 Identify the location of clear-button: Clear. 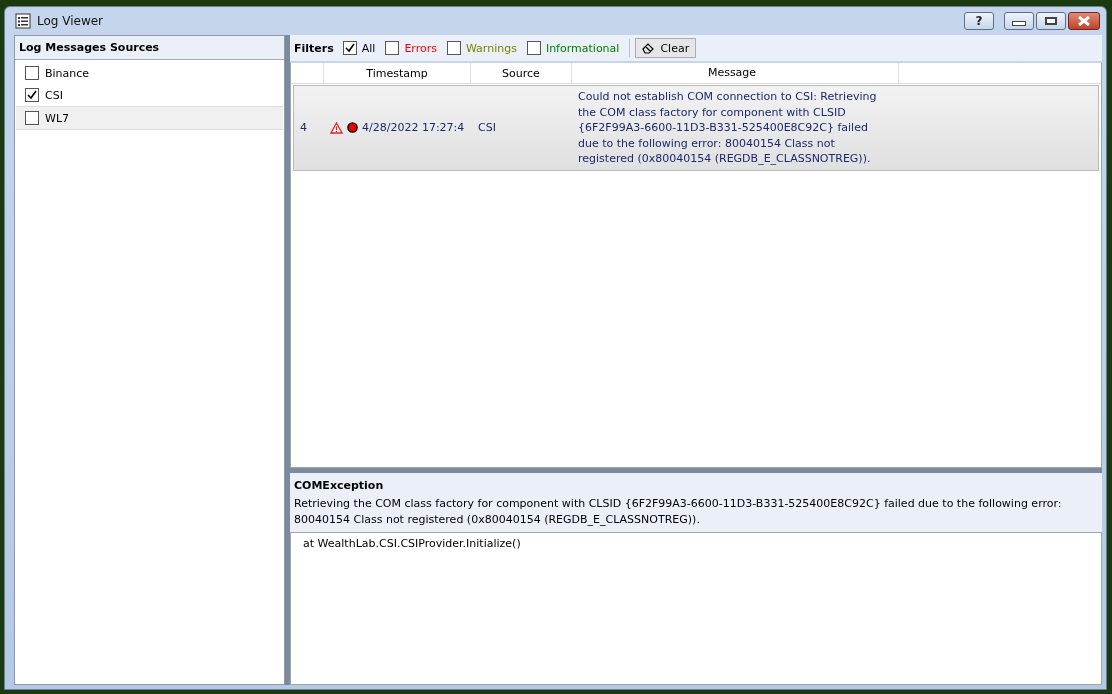
(666, 48).